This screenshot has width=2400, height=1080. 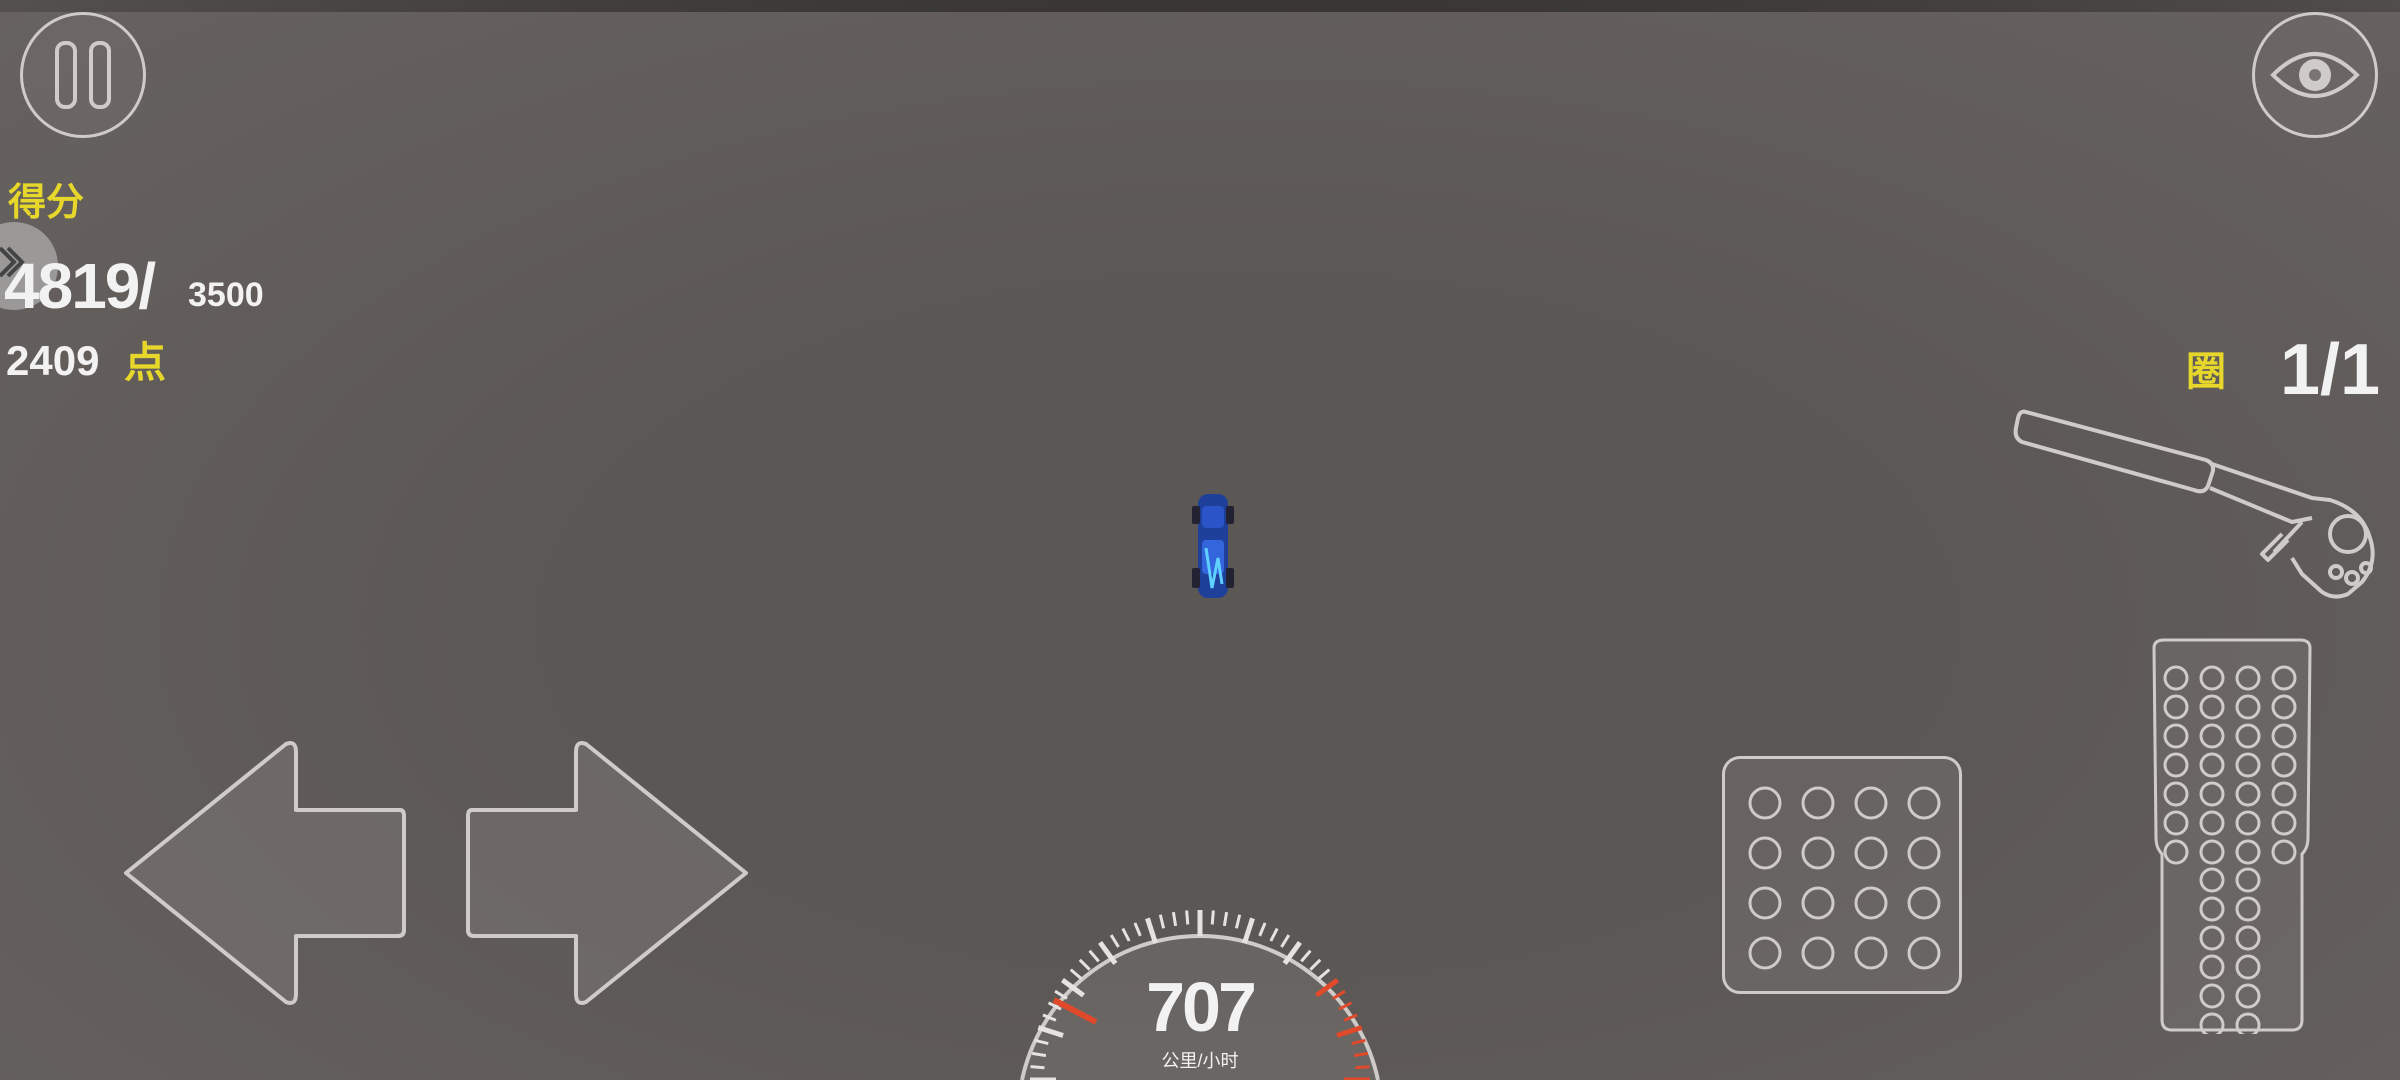 What do you see at coordinates (1213, 546) in the screenshot?
I see `player-car` at bounding box center [1213, 546].